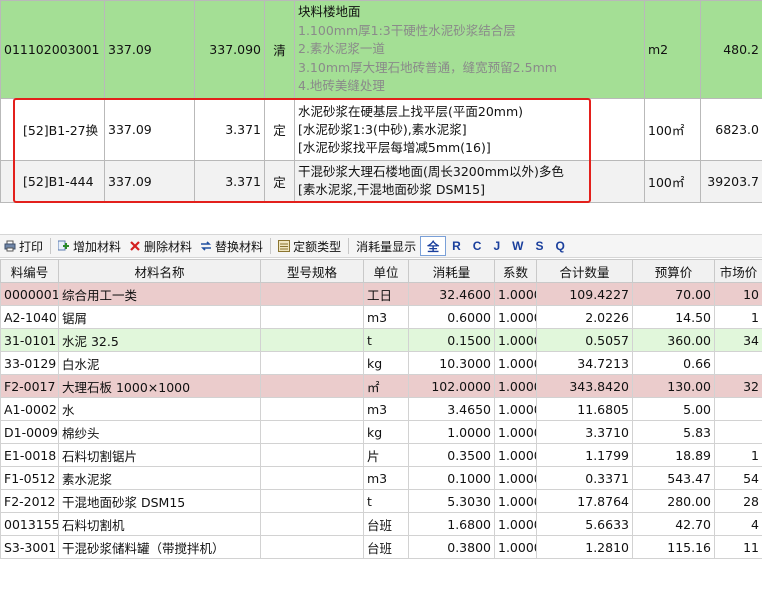  Describe the element at coordinates (386, 271) in the screenshot. I see `col-header-unit: 单位` at that location.